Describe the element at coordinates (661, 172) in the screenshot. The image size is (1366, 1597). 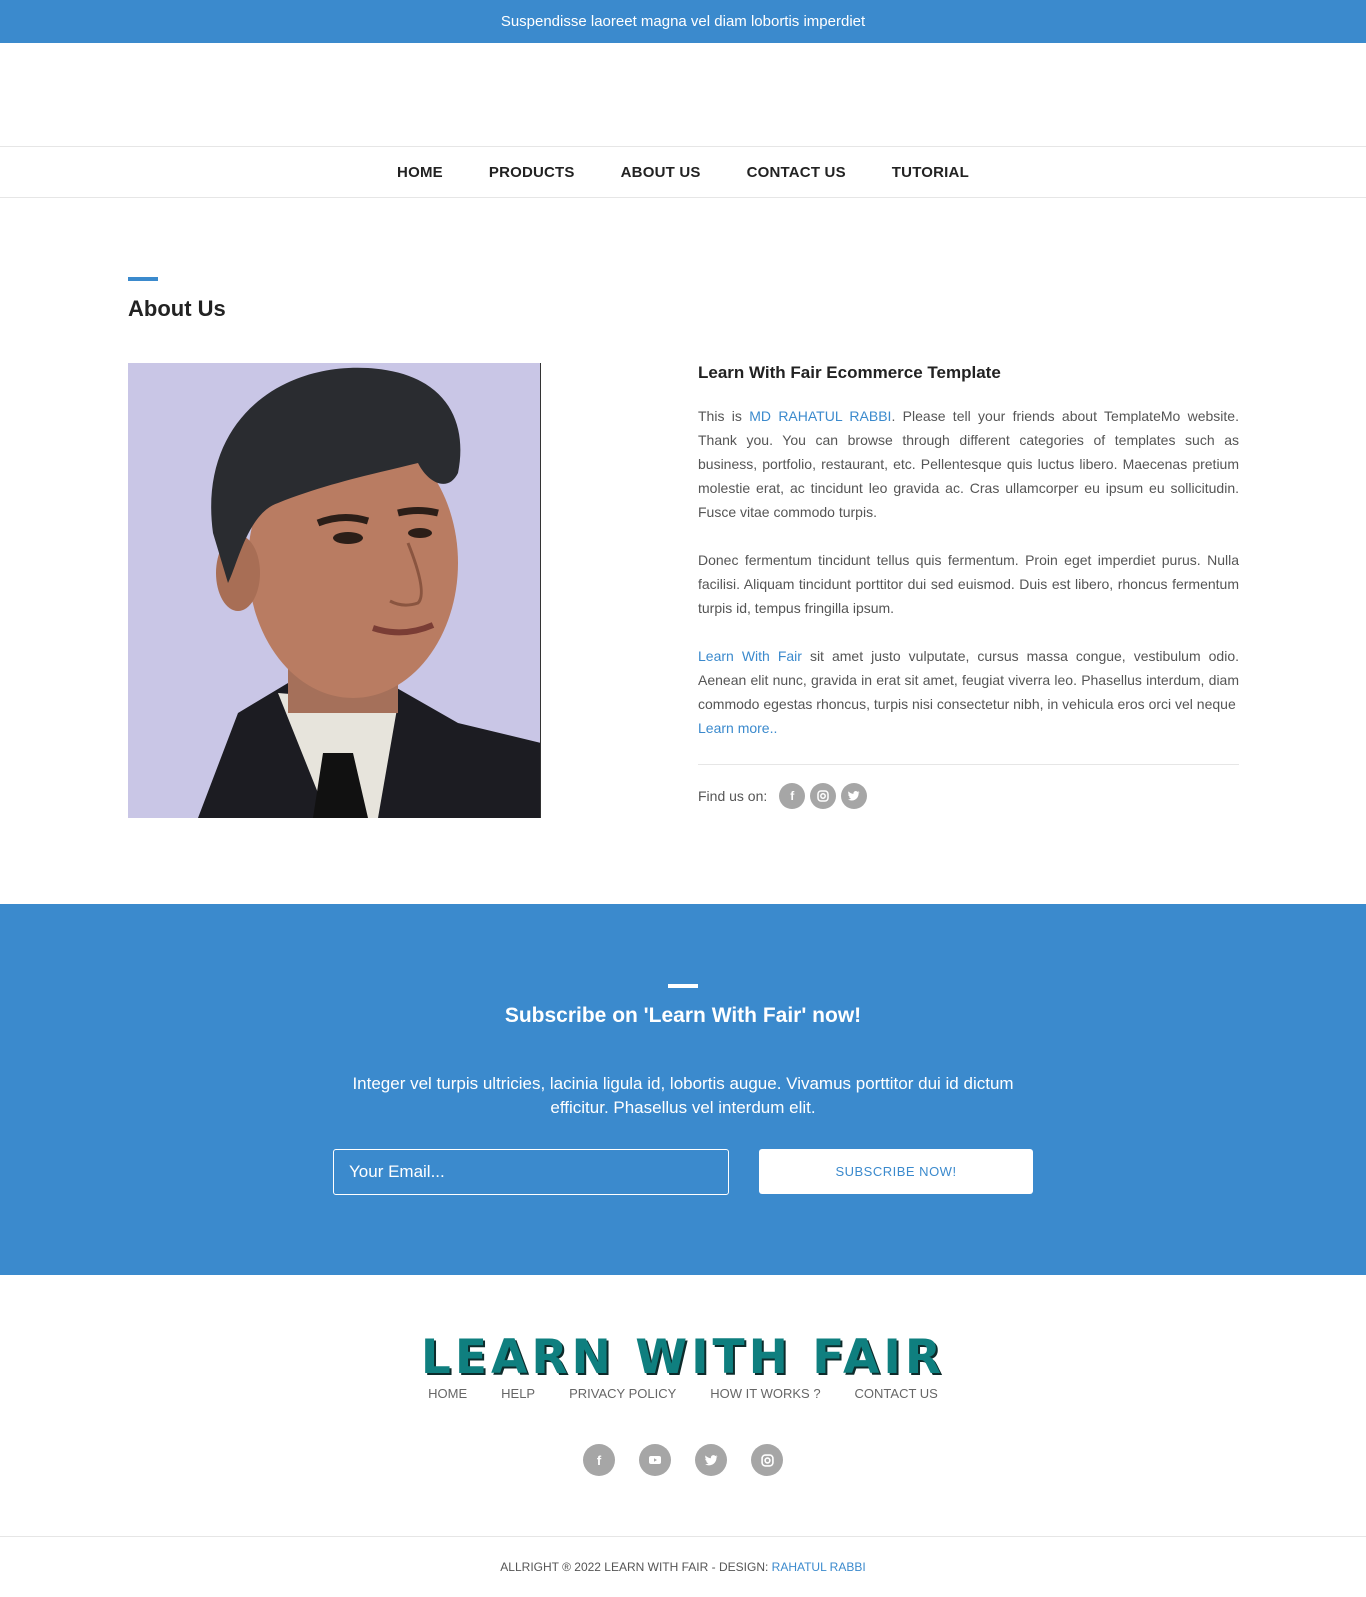
I see `nav-item-about-us: ABOUT US` at that location.